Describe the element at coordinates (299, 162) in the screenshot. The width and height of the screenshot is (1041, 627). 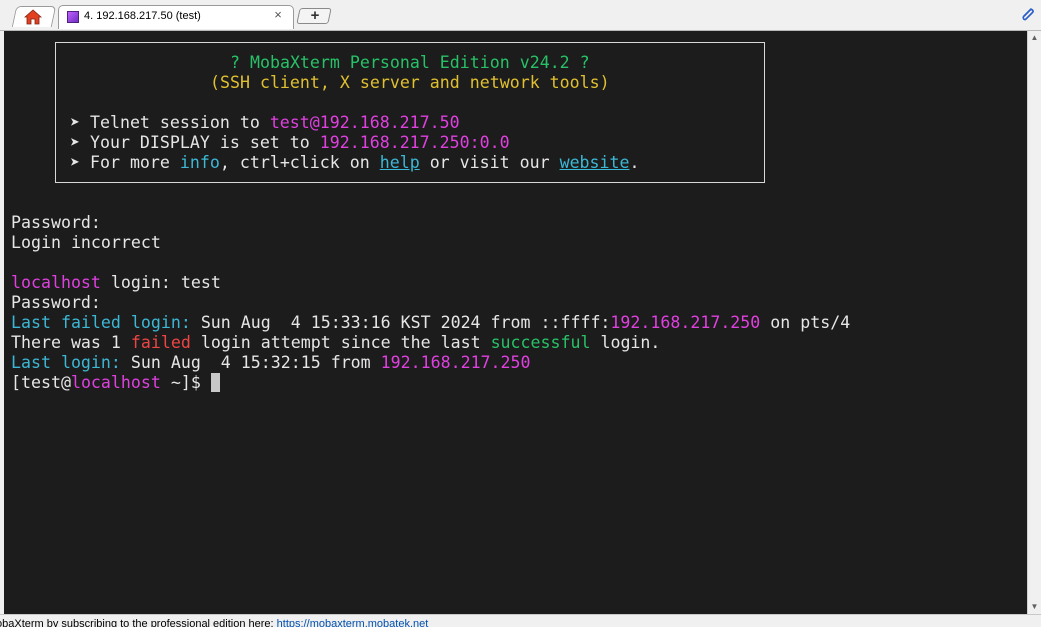
I see `banner-text: , ctrl+click on` at that location.